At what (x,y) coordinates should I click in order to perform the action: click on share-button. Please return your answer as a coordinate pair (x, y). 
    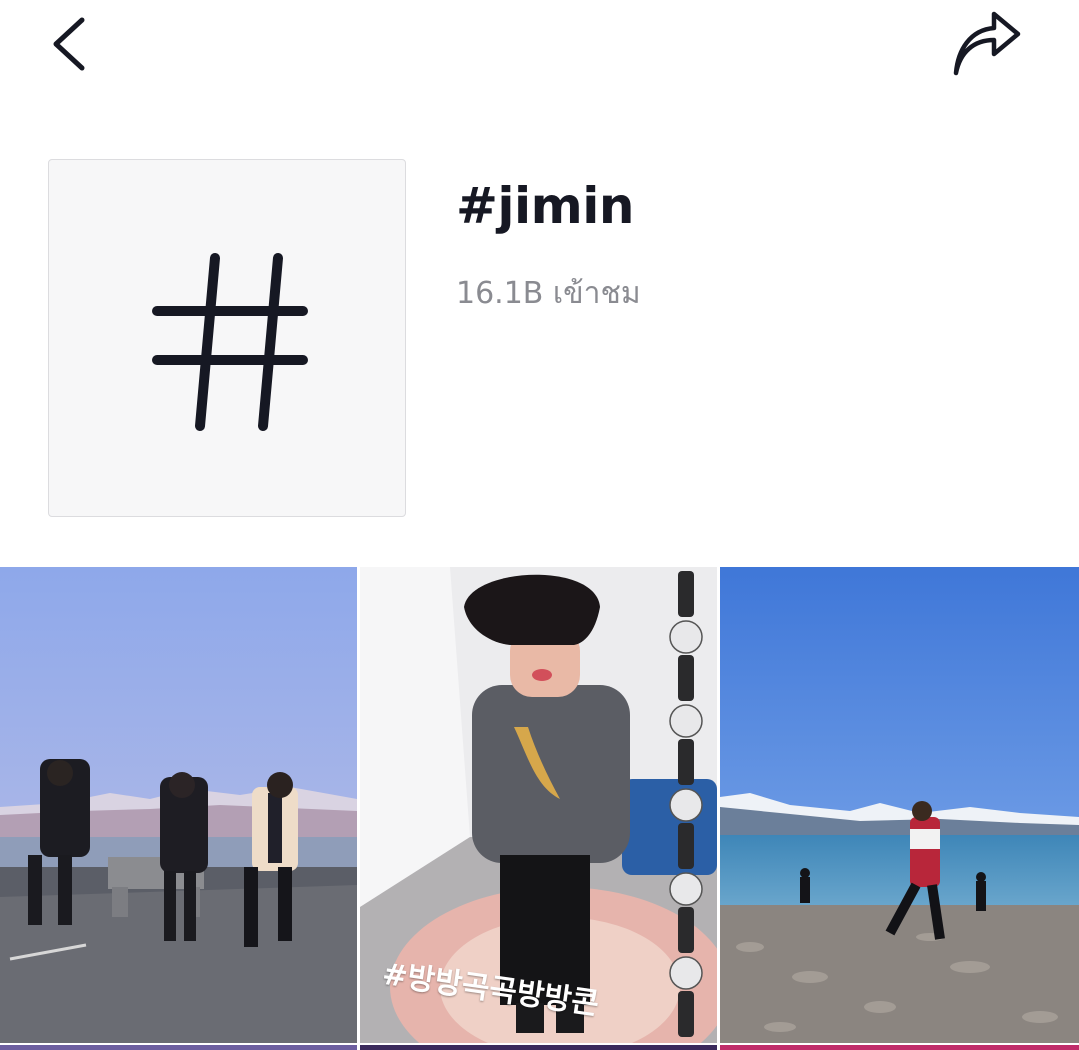
    Looking at the image, I should click on (988, 47).